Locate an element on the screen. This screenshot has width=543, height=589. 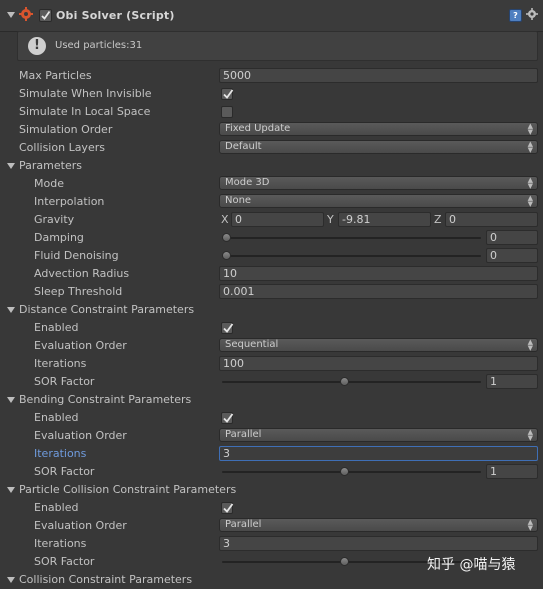
bending-order-value: Parallel is located at coordinates (243, 434).